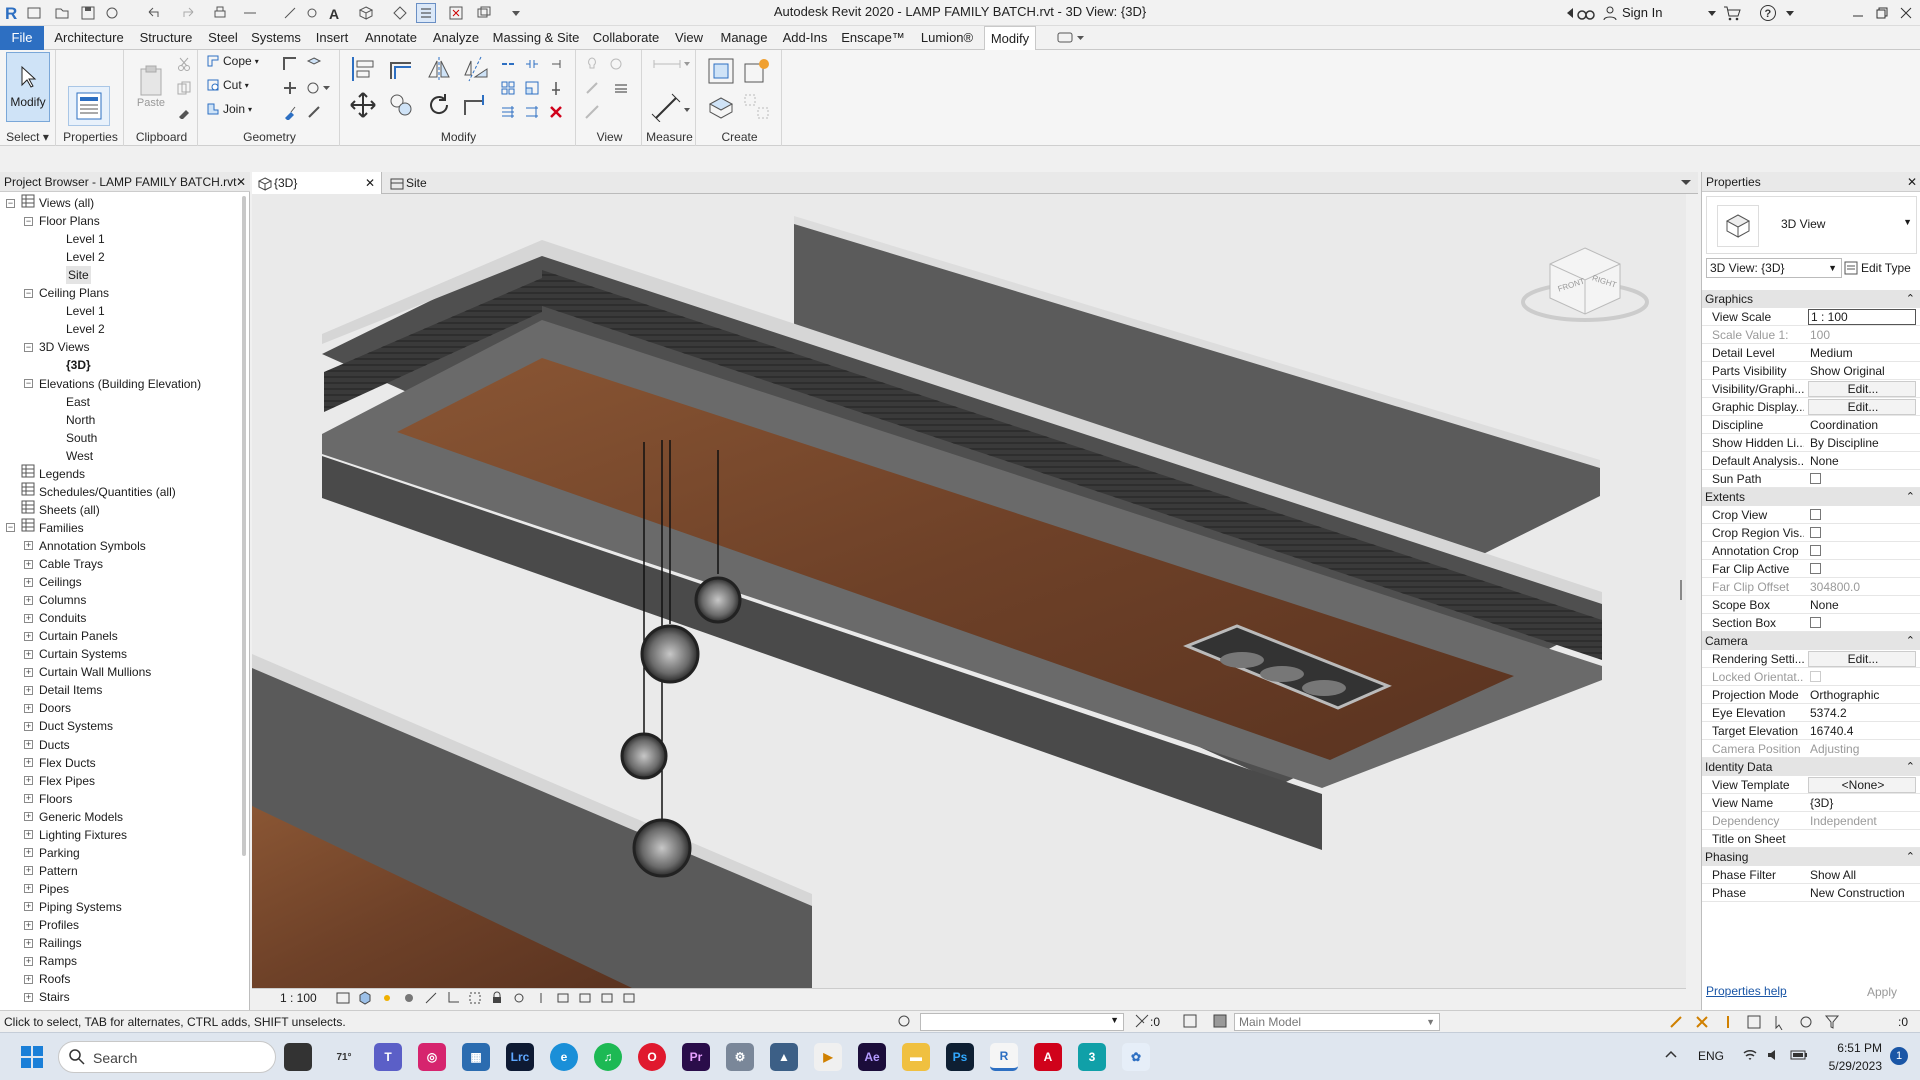 This screenshot has width=1920, height=1080. What do you see at coordinates (344, 1057) in the screenshot?
I see `weather-widget: 71°` at bounding box center [344, 1057].